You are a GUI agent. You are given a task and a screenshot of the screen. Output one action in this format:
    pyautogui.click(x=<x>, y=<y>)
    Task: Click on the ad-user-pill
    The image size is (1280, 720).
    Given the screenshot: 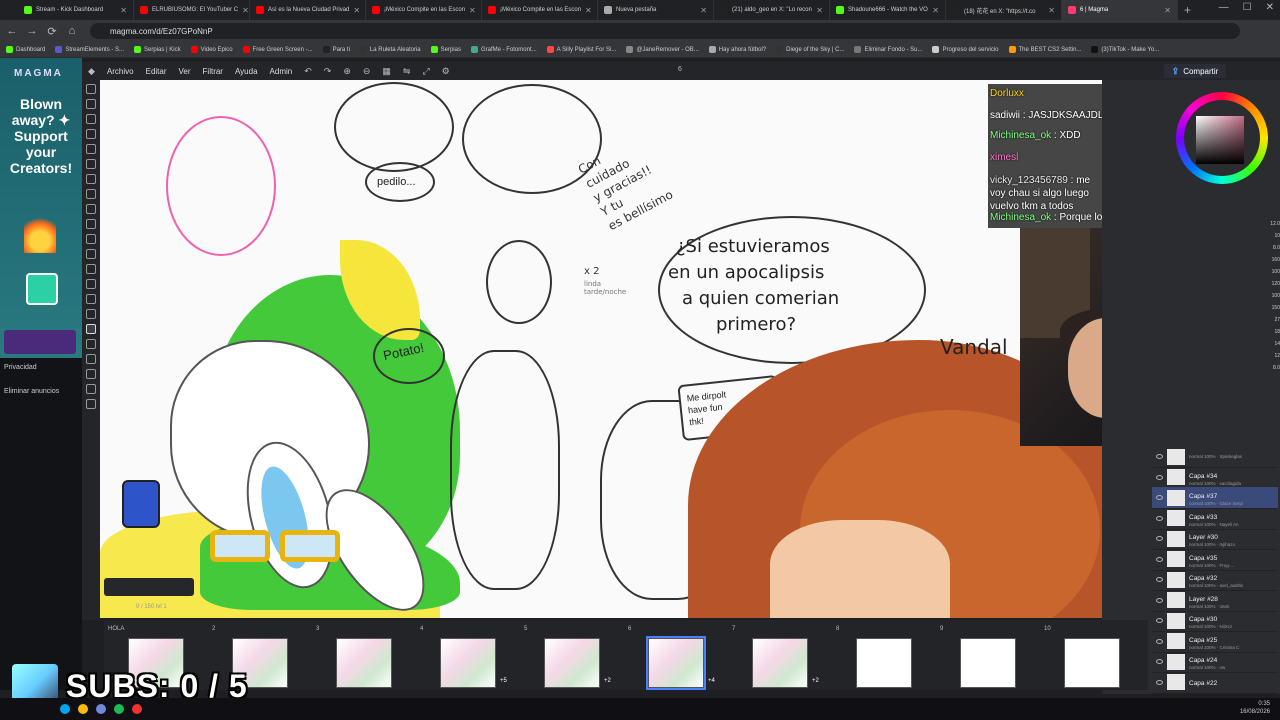 What is the action you would take?
    pyautogui.click(x=40, y=342)
    